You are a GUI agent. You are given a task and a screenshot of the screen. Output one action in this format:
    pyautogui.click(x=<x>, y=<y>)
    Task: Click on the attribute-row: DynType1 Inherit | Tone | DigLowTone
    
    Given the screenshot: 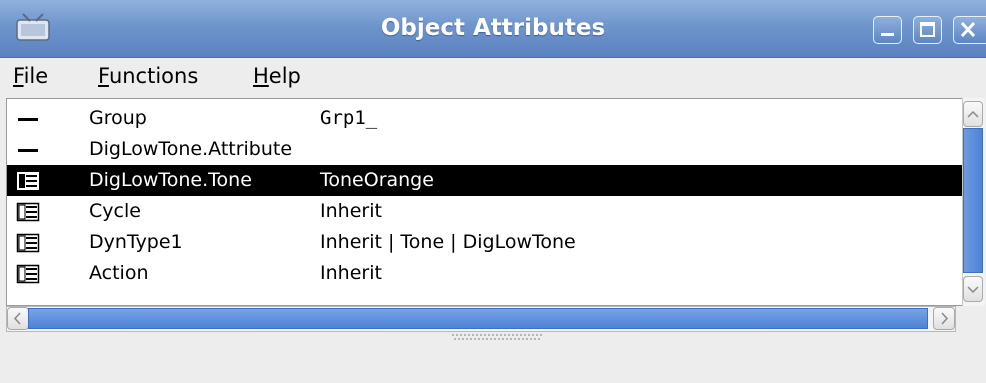 What is the action you would take?
    pyautogui.click(x=485, y=242)
    